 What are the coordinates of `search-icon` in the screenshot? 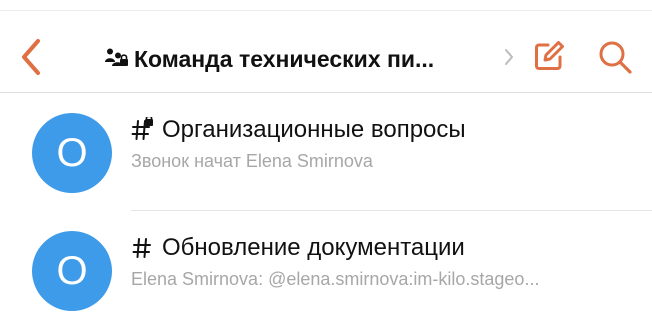 It's located at (615, 57).